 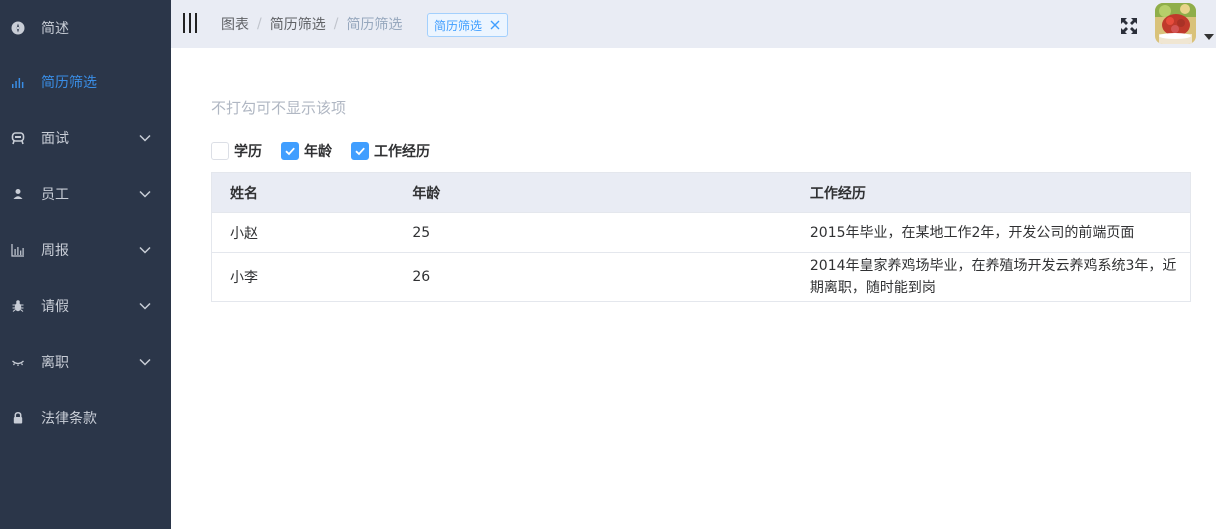 What do you see at coordinates (303, 192) in the screenshot?
I see `column-header-name: 姓名` at bounding box center [303, 192].